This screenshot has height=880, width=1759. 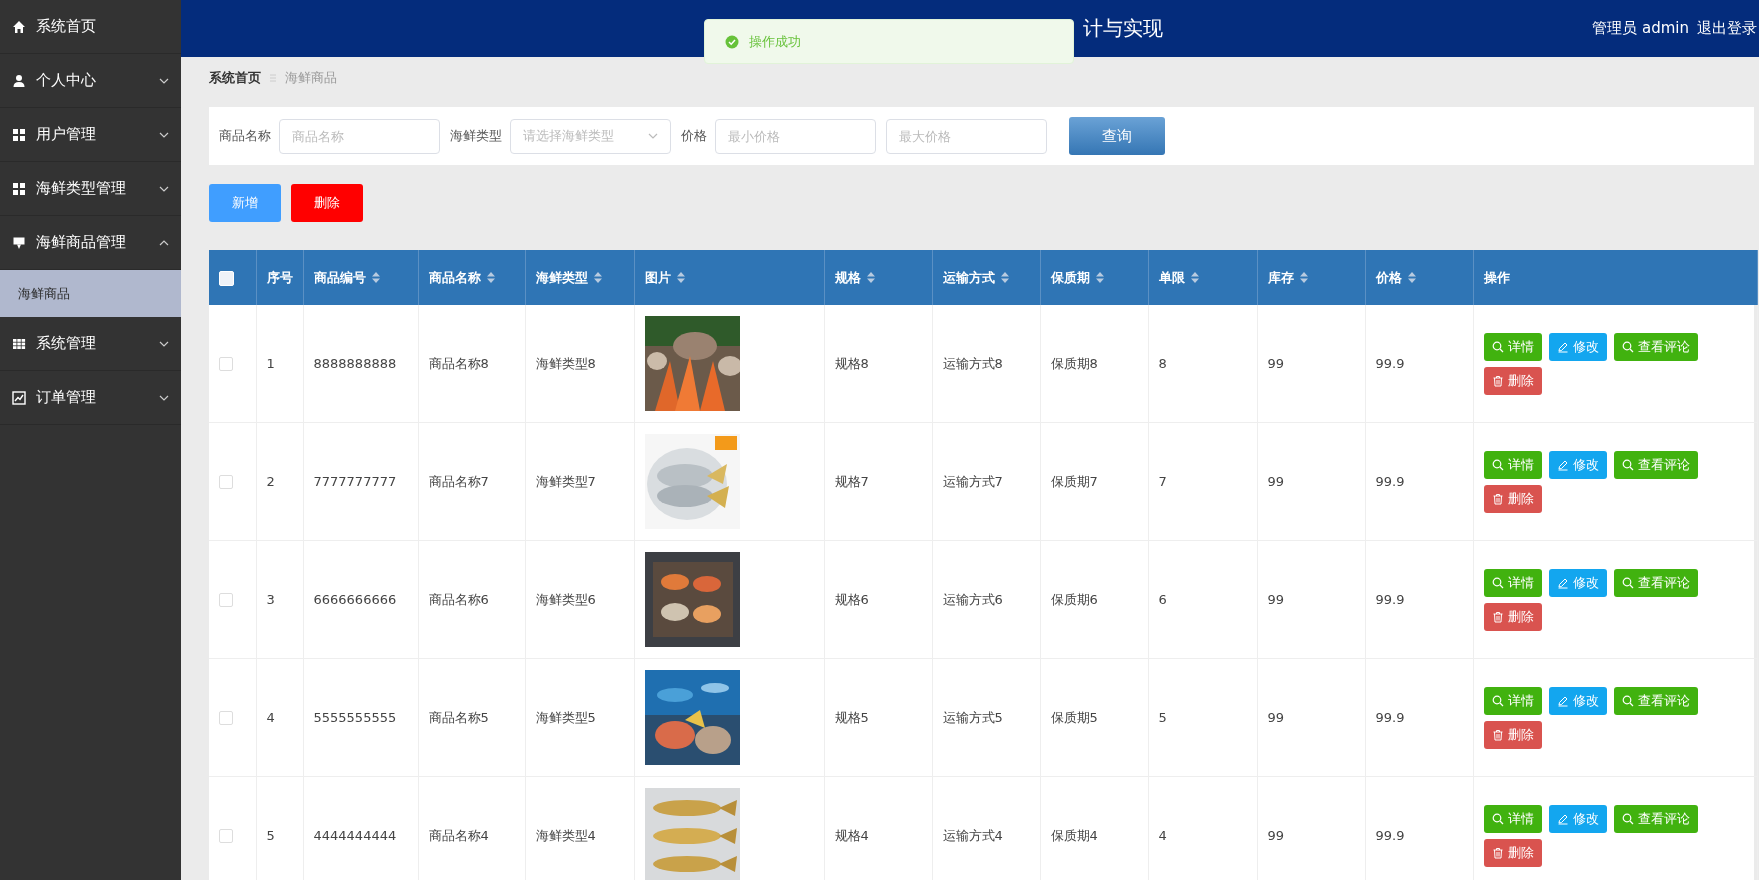 What do you see at coordinates (66, 134) in the screenshot?
I see `sidebar-label: 用户管理` at bounding box center [66, 134].